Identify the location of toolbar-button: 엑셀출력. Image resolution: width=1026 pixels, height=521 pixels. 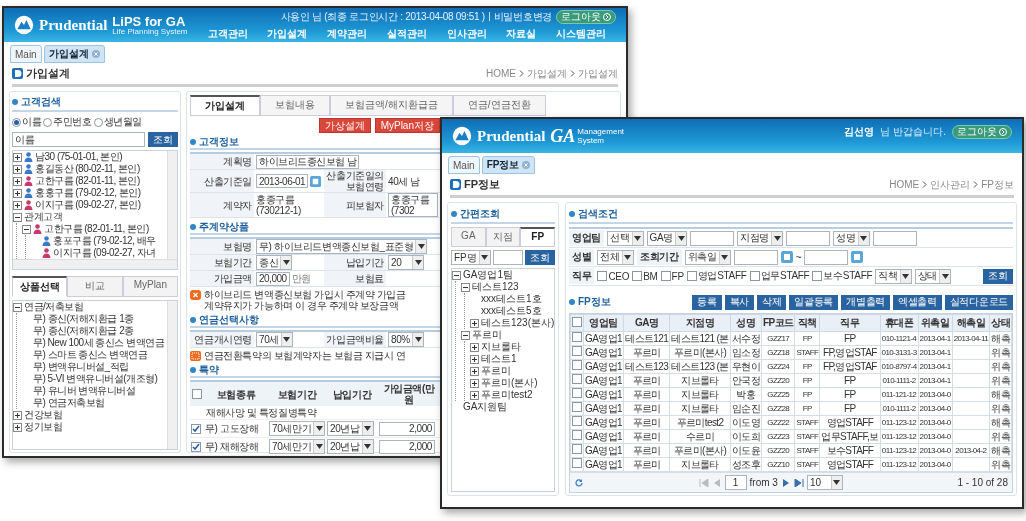
(917, 302).